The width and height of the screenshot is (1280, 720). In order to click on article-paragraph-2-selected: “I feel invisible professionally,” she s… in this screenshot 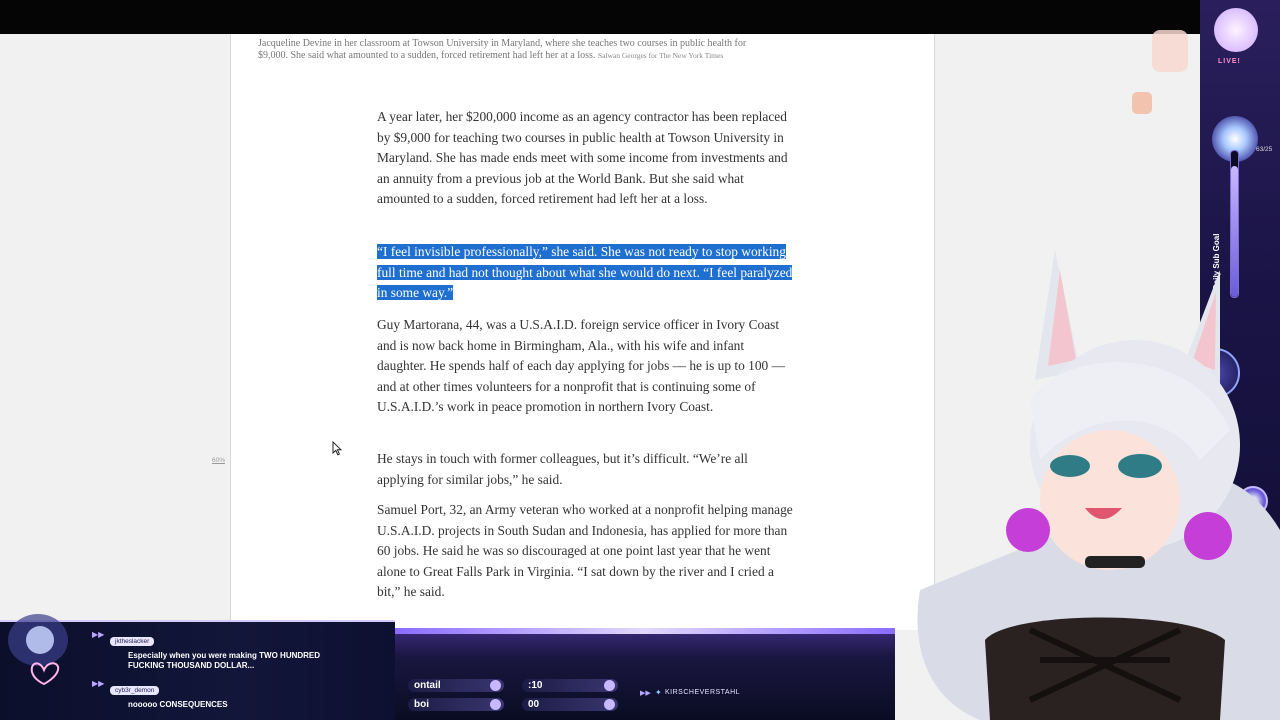, I will do `click(586, 273)`.